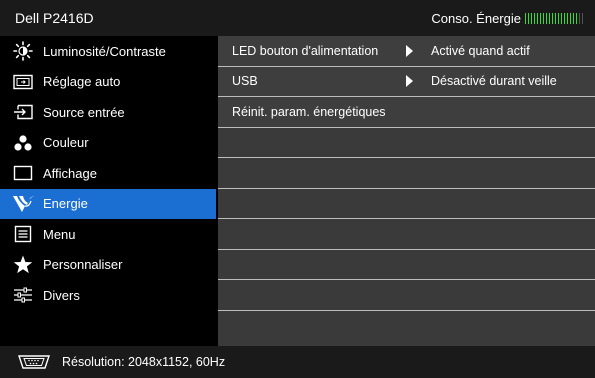 Image resolution: width=595 pixels, height=378 pixels. What do you see at coordinates (59, 234) in the screenshot?
I see `menu-item-label: Menu` at bounding box center [59, 234].